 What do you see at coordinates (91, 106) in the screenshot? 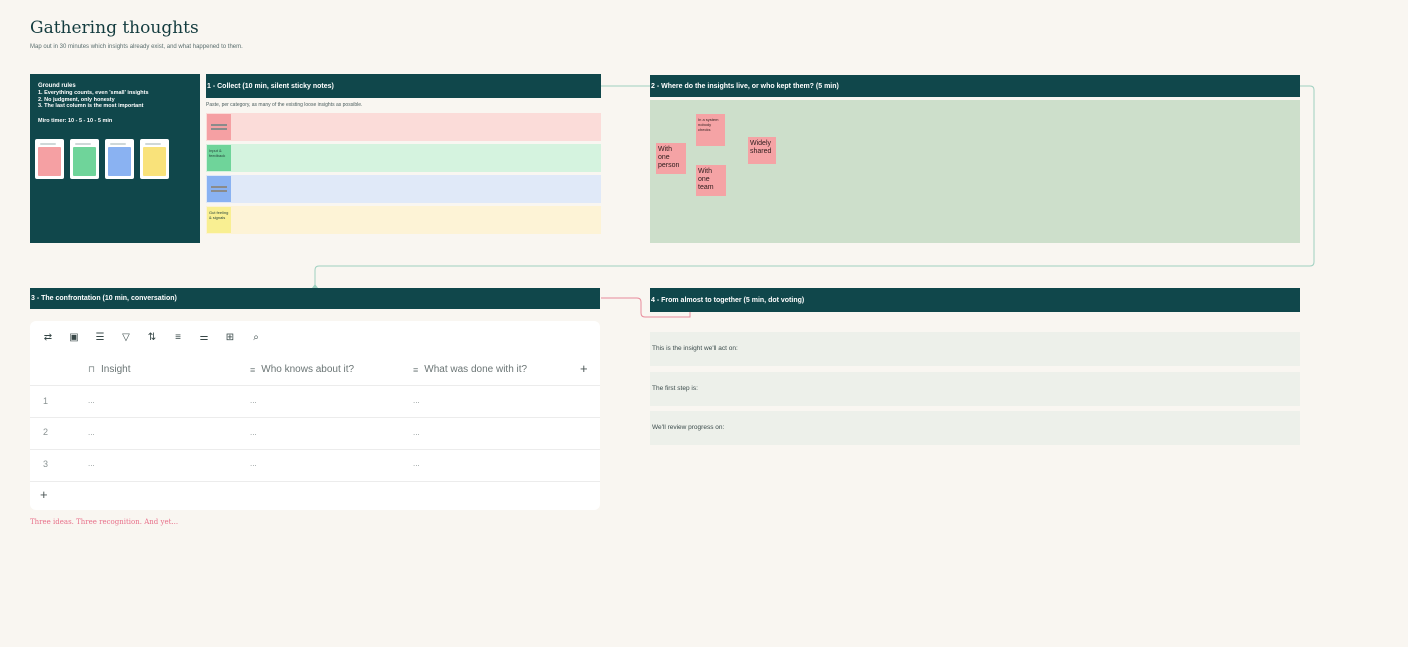
I see `rule-3: 3. The last column is the most important` at bounding box center [91, 106].